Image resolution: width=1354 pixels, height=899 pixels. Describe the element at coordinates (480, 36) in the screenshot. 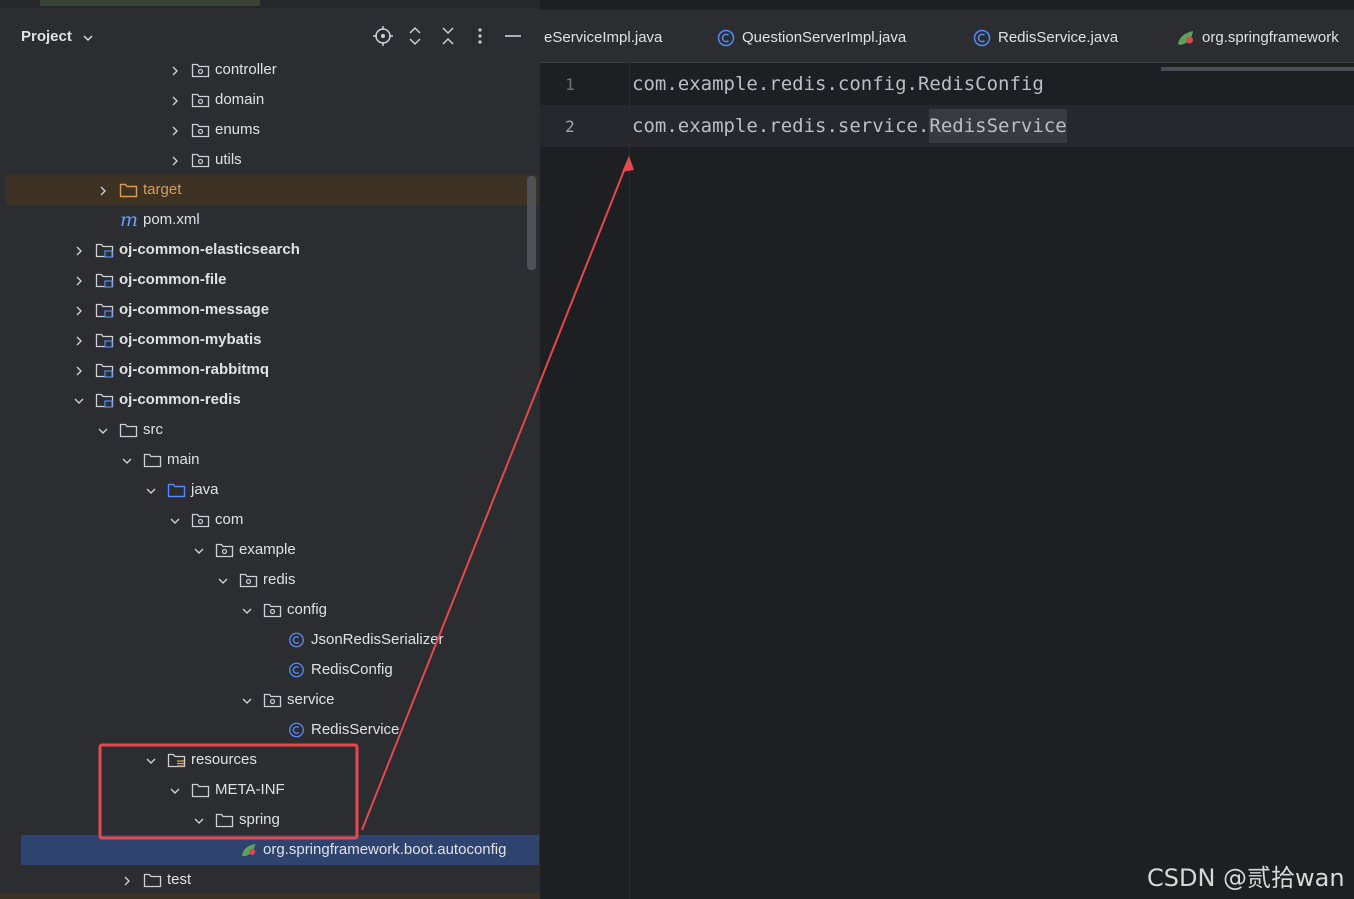

I see `more-options-icon` at that location.